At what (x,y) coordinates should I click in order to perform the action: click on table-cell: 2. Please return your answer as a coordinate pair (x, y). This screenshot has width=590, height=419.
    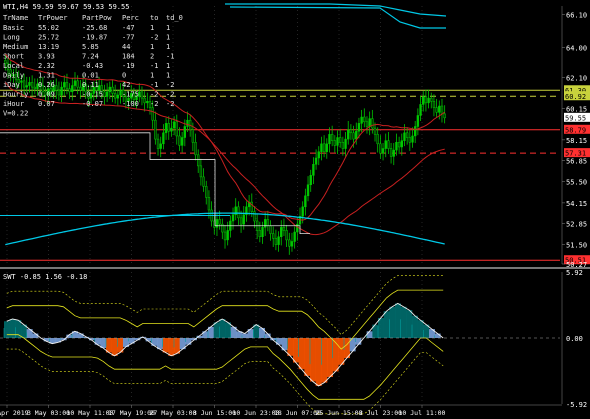
    Looking at the image, I should click on (152, 57).